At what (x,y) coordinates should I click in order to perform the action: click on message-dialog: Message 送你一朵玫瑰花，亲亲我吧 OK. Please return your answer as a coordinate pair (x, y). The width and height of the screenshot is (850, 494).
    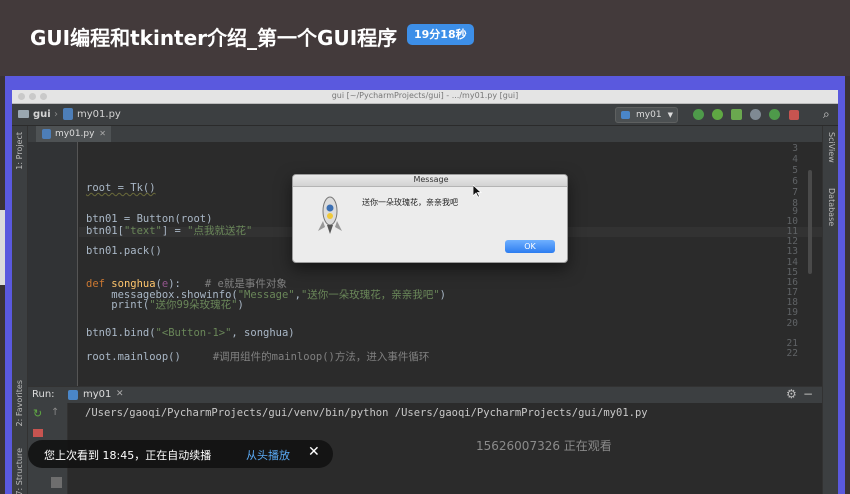
    Looking at the image, I should click on (430, 218).